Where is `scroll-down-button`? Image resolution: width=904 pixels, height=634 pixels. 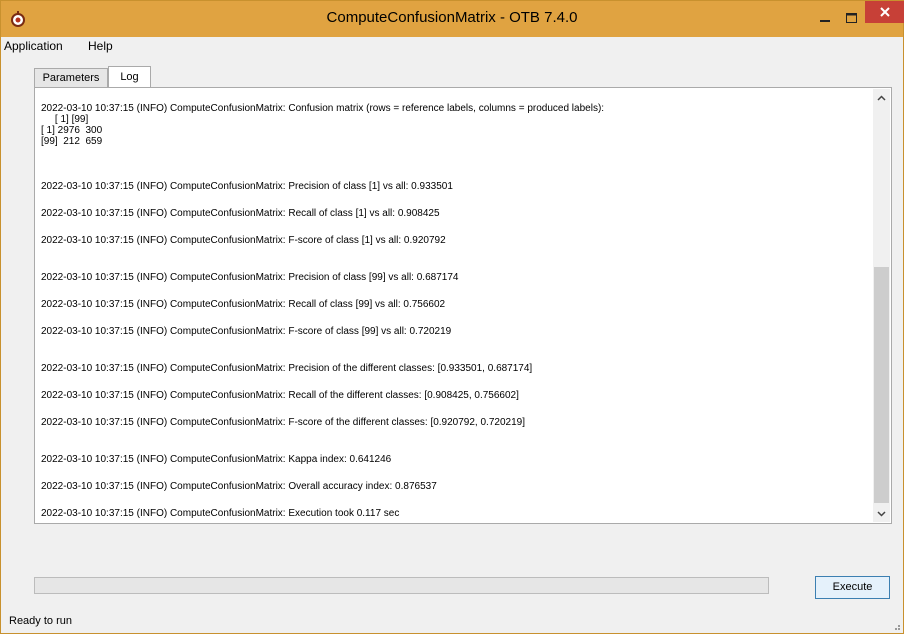
scroll-down-button is located at coordinates (881, 513).